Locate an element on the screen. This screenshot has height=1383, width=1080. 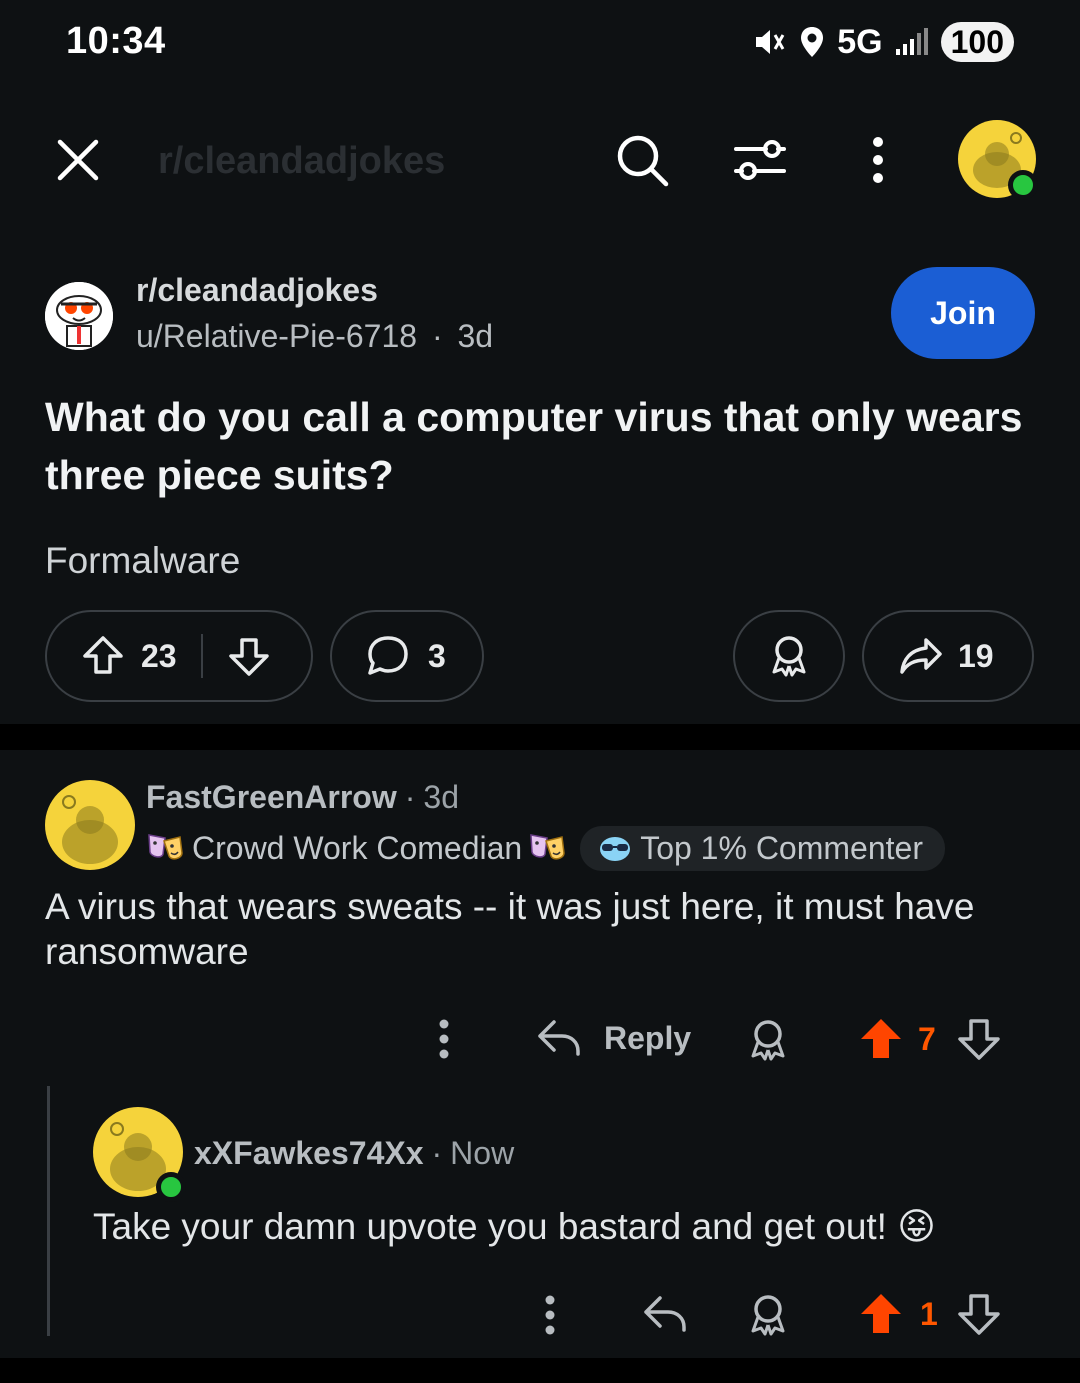
post-meta: u/Relative-Pie-6718 · 3d is located at coordinates (314, 336).